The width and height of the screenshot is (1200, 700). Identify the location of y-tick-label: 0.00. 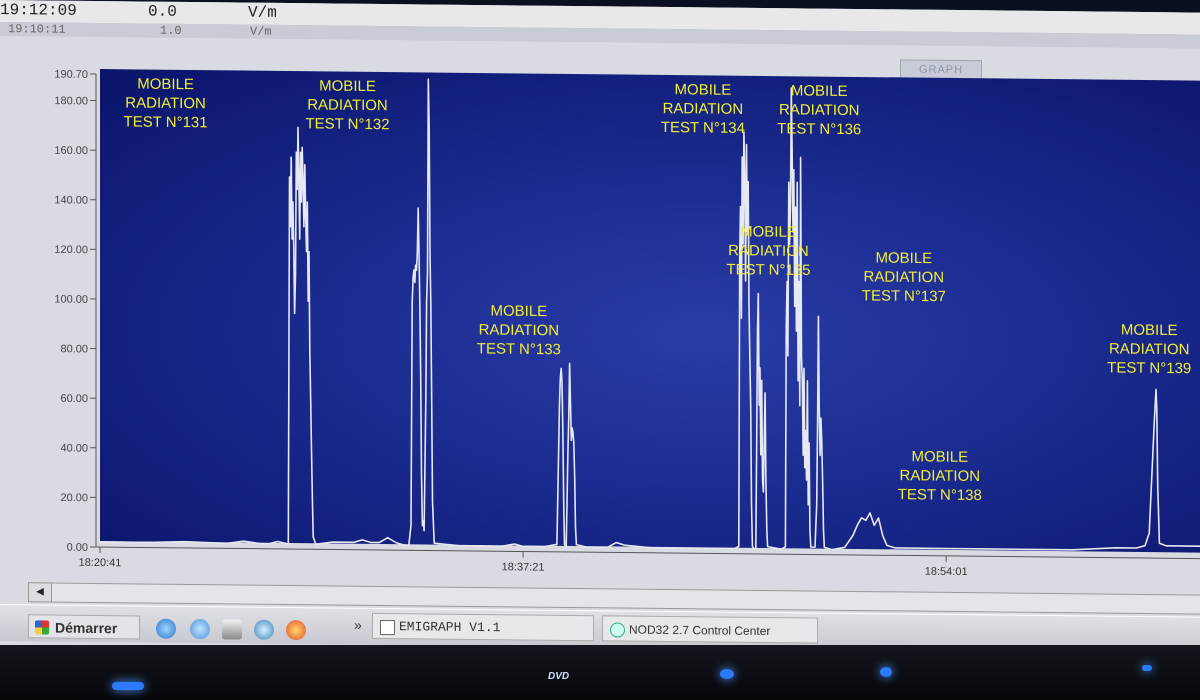
(77, 548).